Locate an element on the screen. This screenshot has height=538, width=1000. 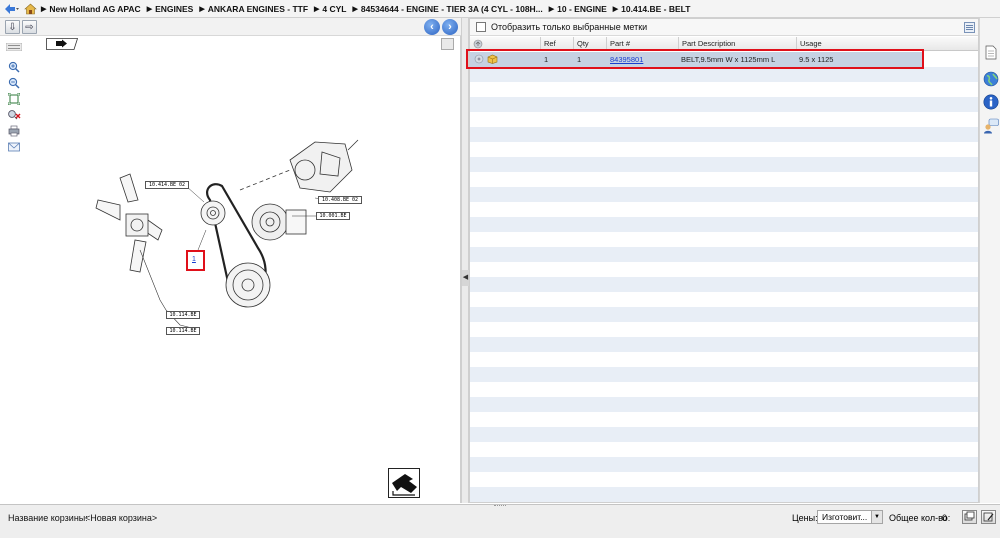
breadcrumb-item: ▶ ENGINES is located at coordinates (170, 9).